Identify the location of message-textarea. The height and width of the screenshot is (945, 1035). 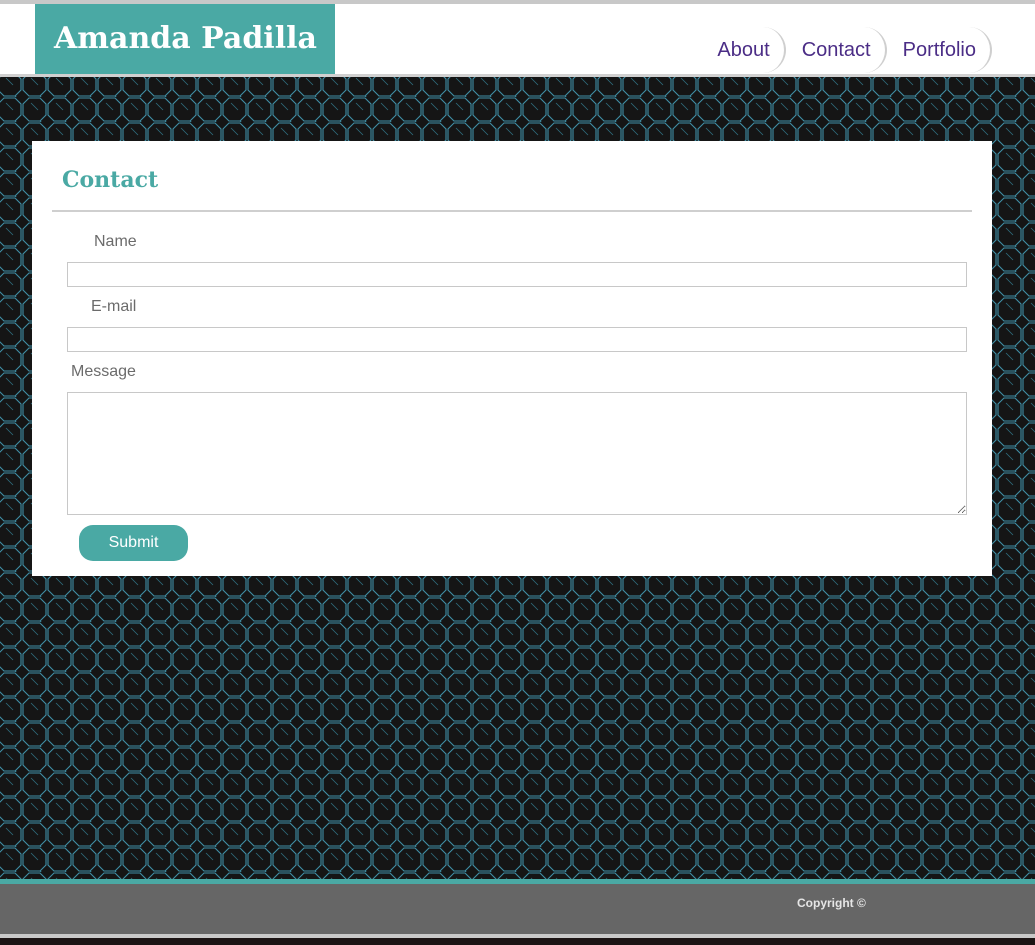
(517, 453).